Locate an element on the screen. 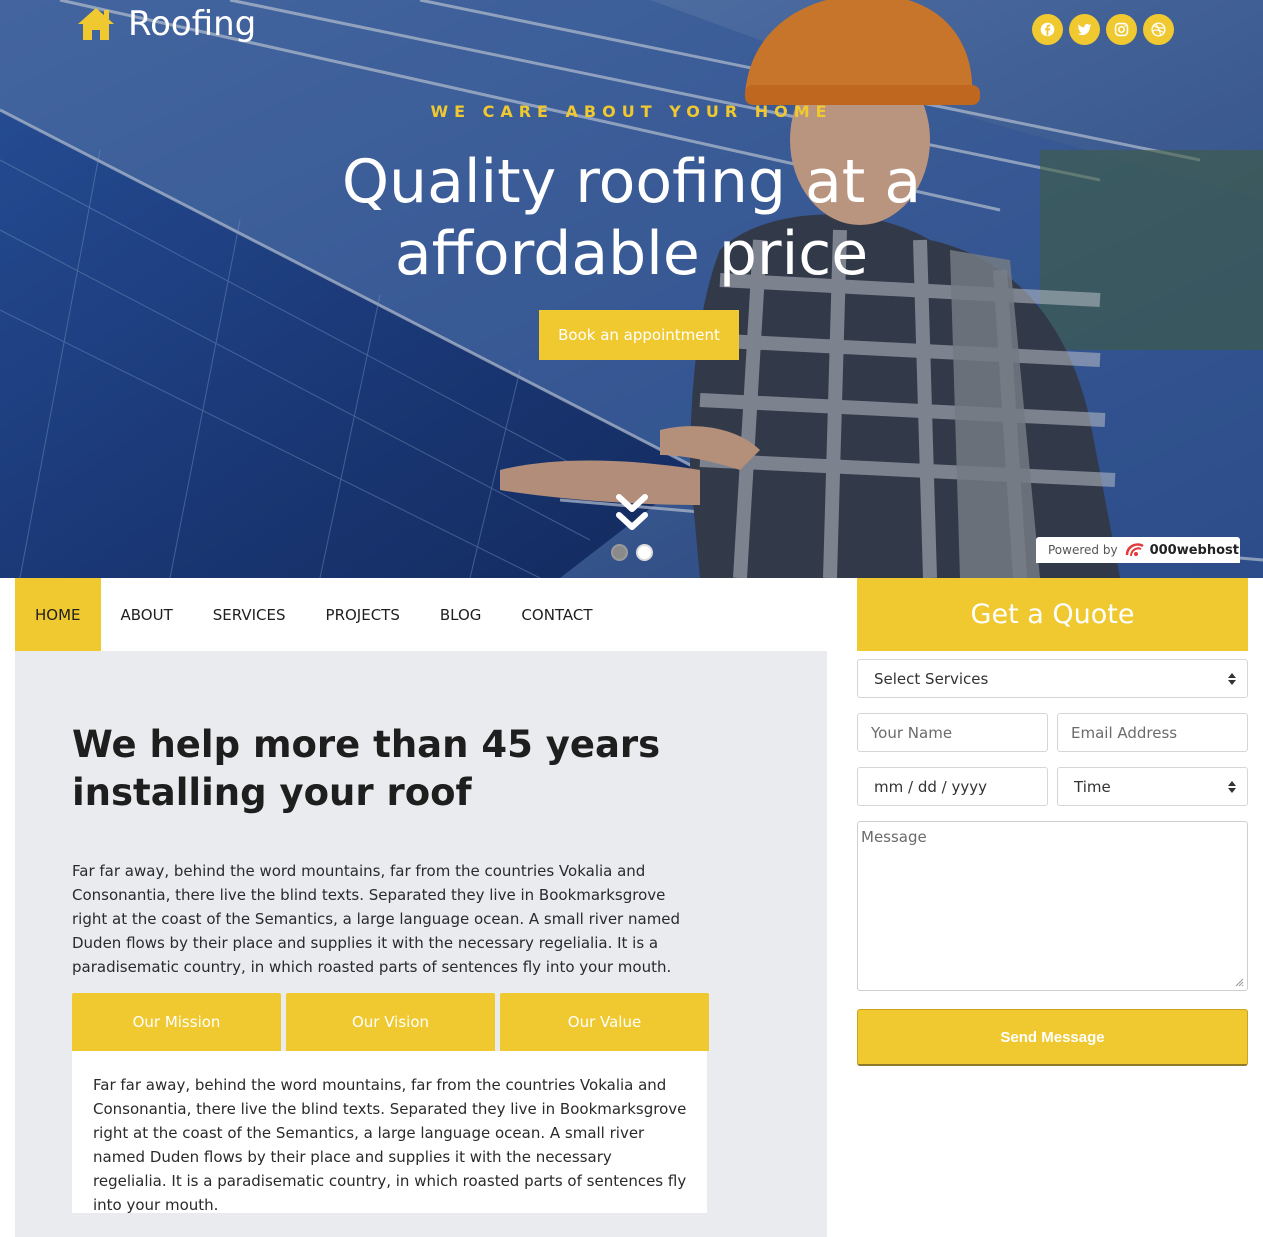 Image resolution: width=1263 pixels, height=1237 pixels. dribbble-icon is located at coordinates (1158, 29).